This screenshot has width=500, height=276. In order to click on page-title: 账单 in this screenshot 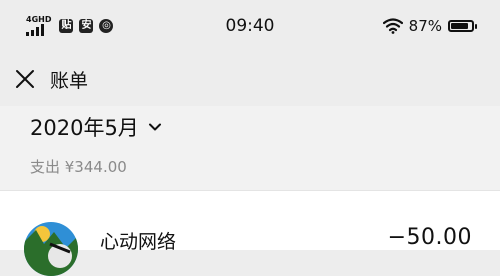, I will do `click(69, 80)`.